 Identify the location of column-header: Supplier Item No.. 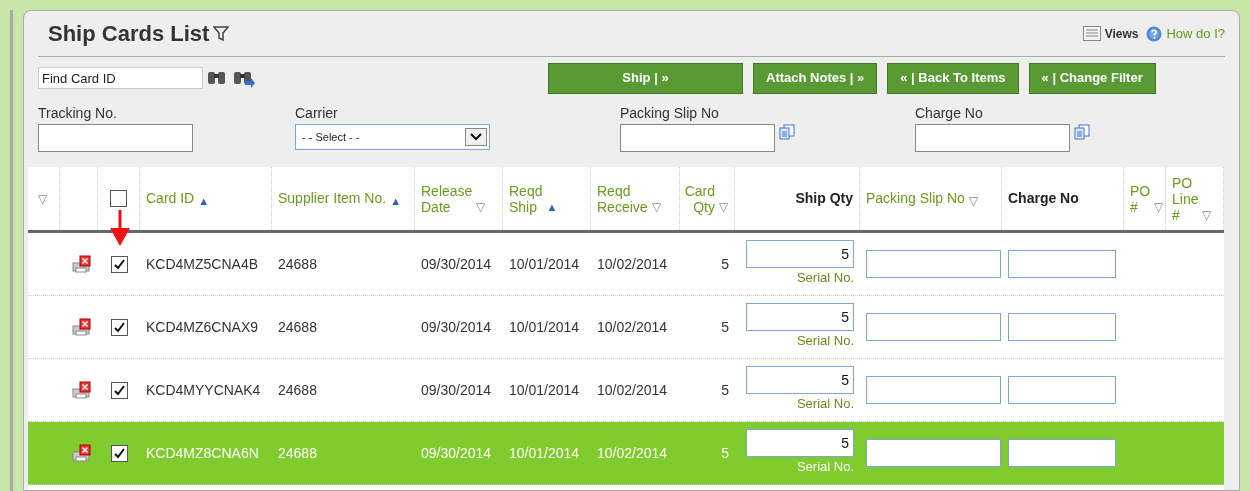
(332, 198).